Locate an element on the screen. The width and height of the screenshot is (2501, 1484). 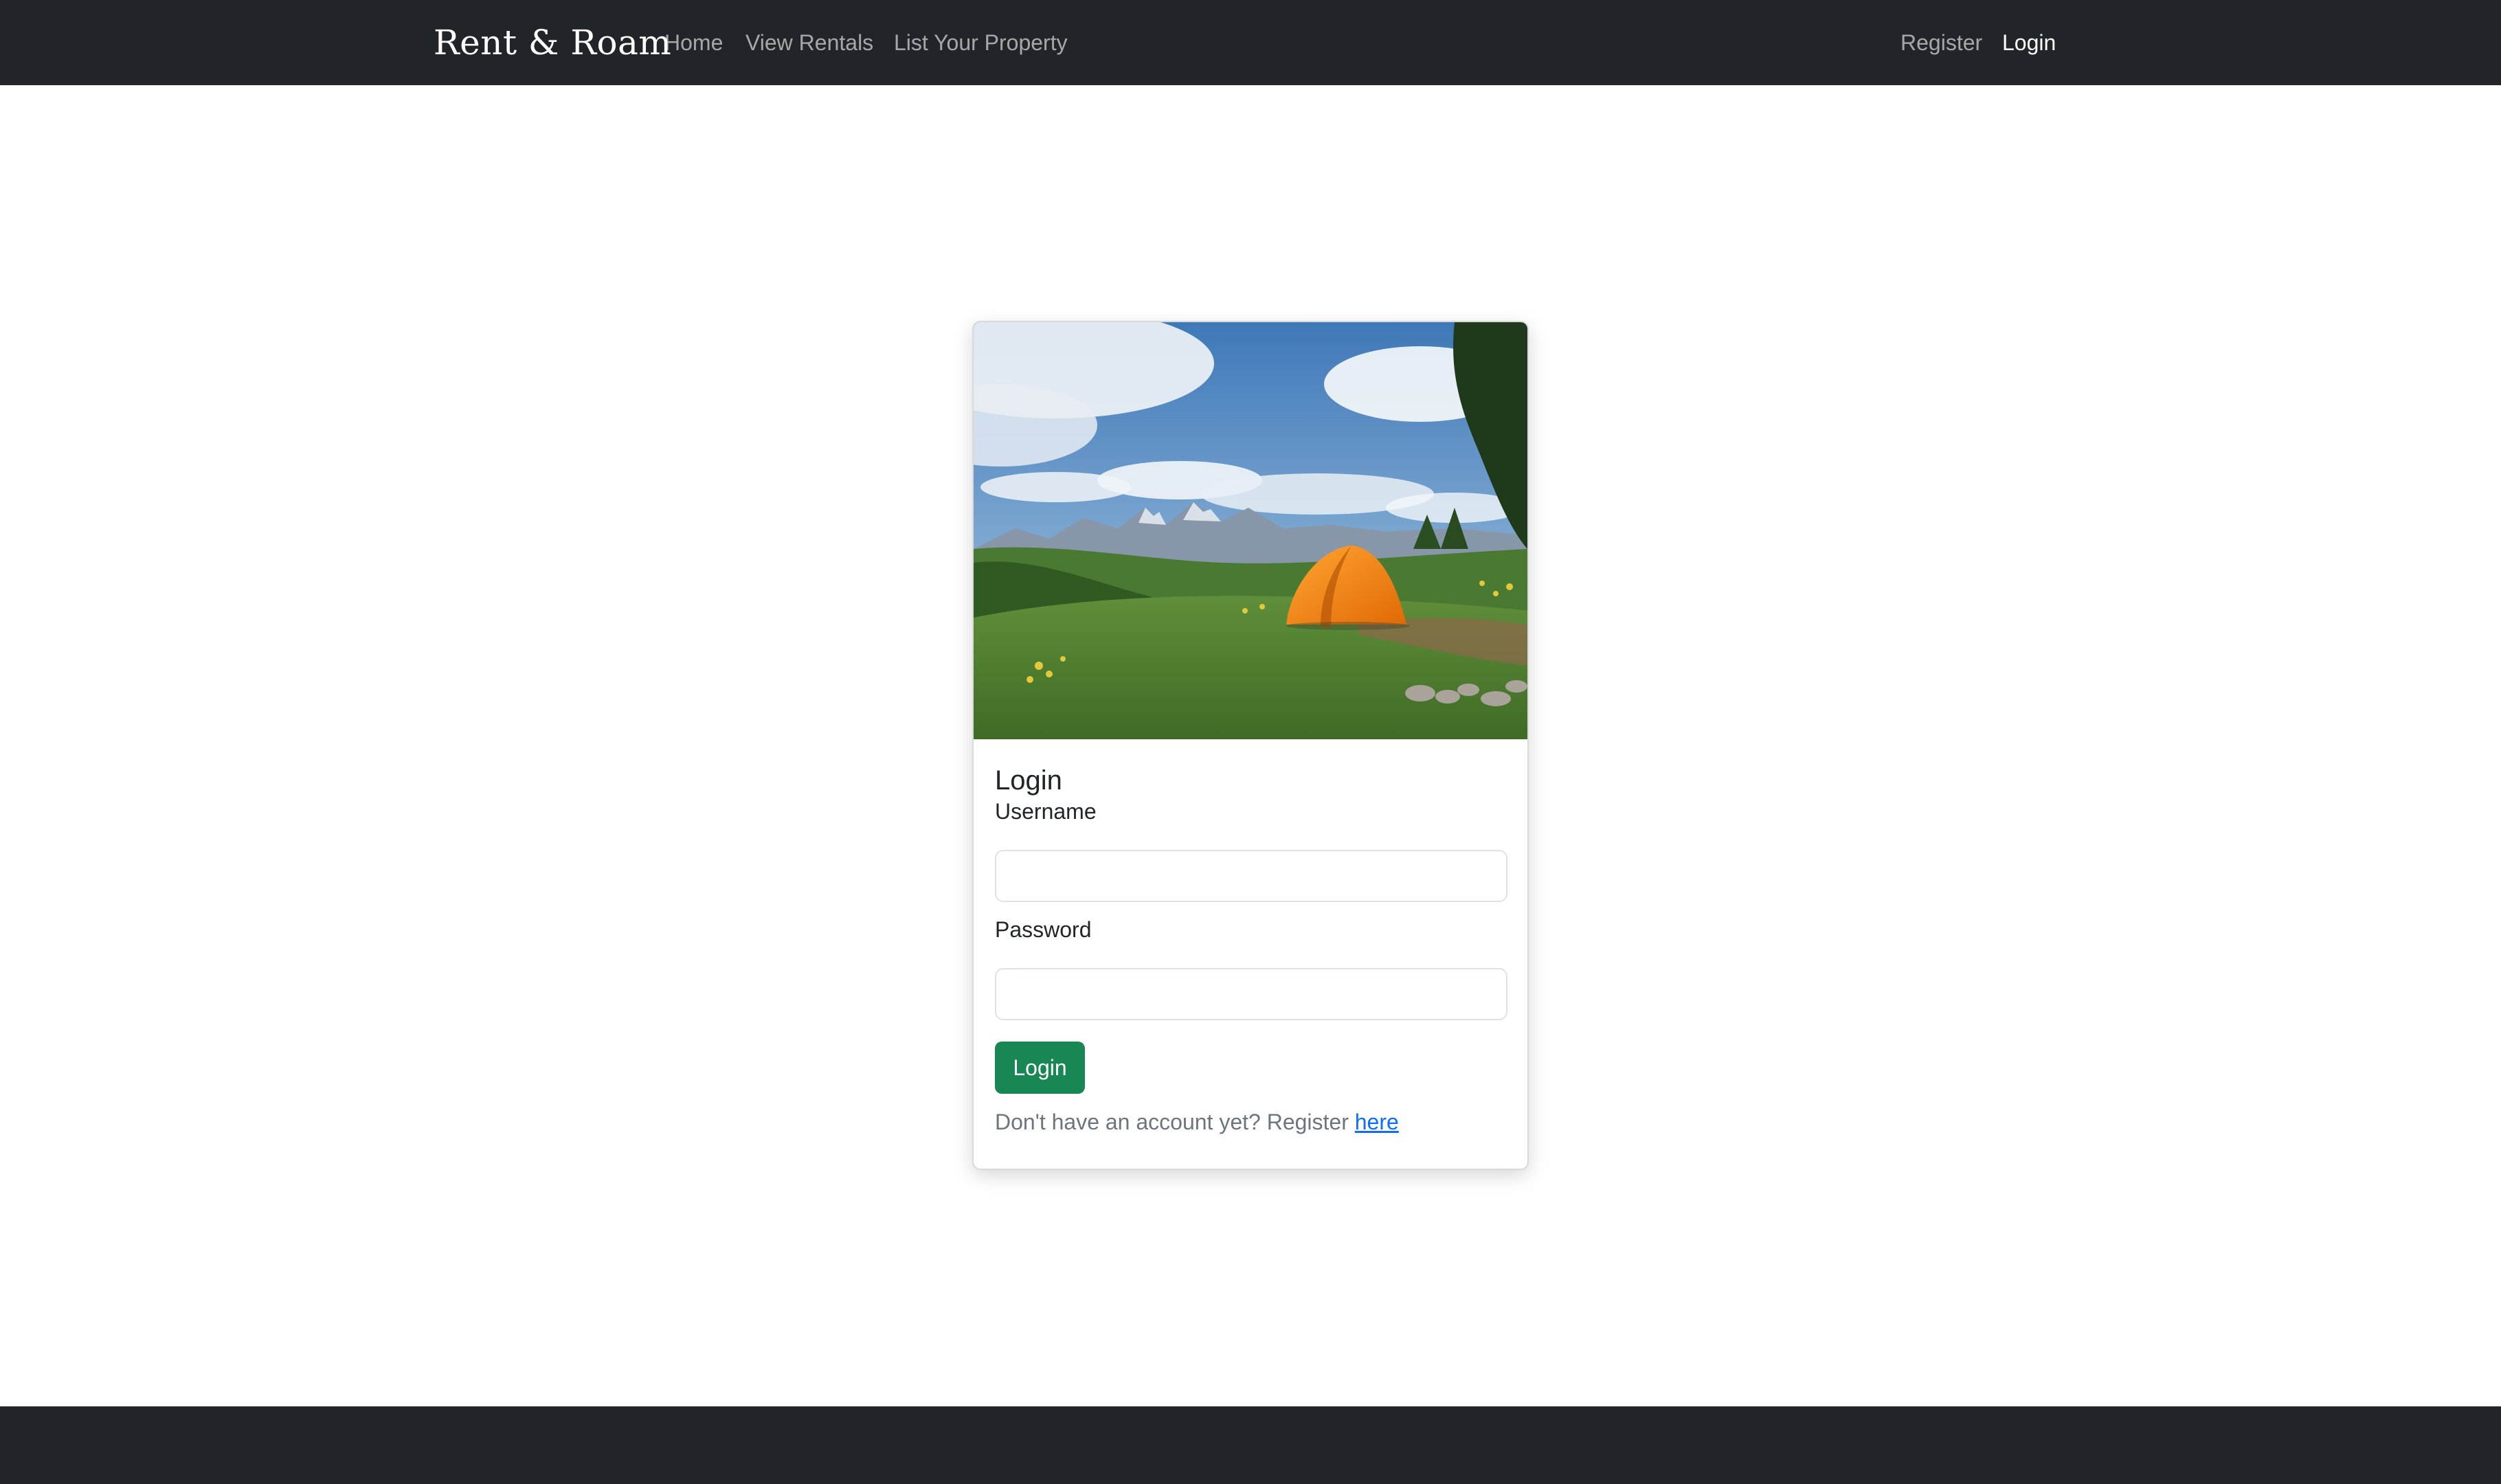
nav-view-rentals: View Rentals is located at coordinates (809, 42).